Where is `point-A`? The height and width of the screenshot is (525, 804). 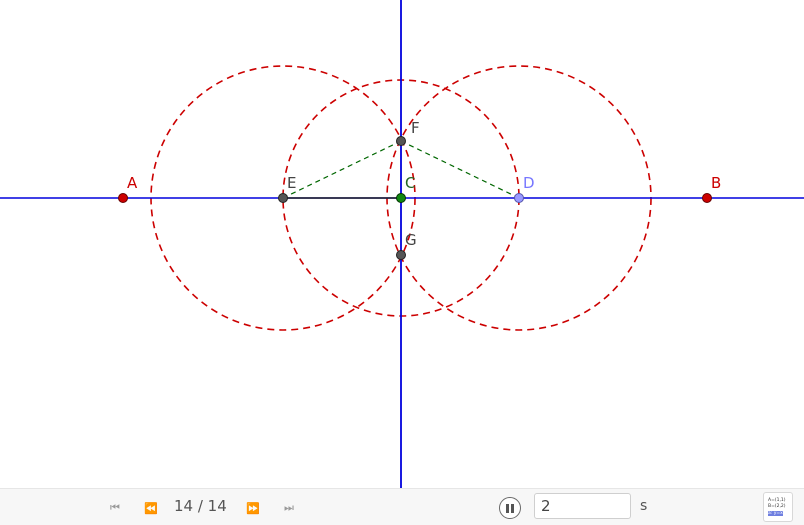 point-A is located at coordinates (123, 198).